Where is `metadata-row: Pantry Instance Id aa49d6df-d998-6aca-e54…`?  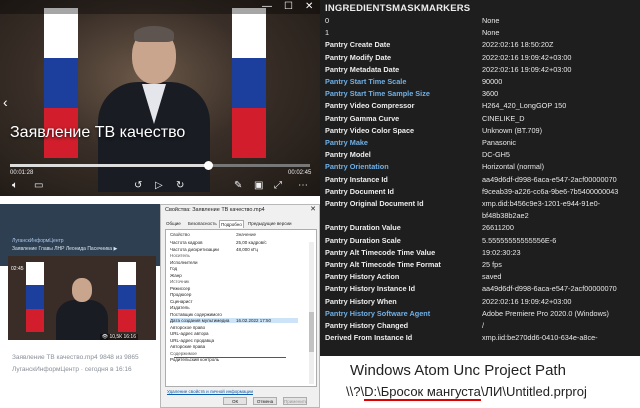
metadata-row: Pantry Instance Id aa49d6df-d998-6aca-e54… is located at coordinates (480, 180).